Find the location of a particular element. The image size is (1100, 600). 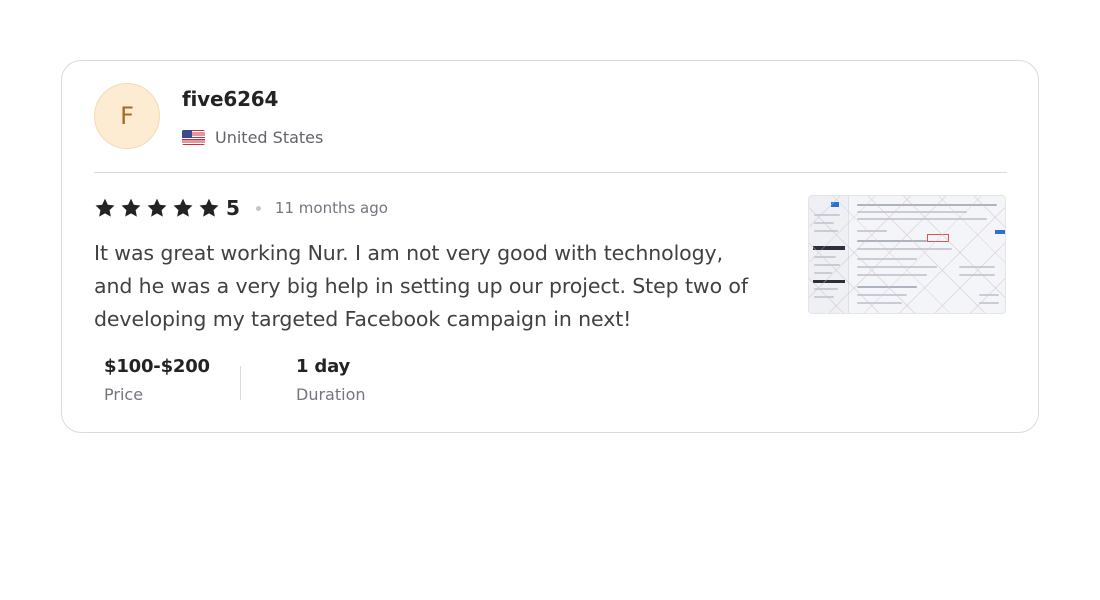

order-meta: $100-$200 Price 1 day Duration is located at coordinates (235, 382).